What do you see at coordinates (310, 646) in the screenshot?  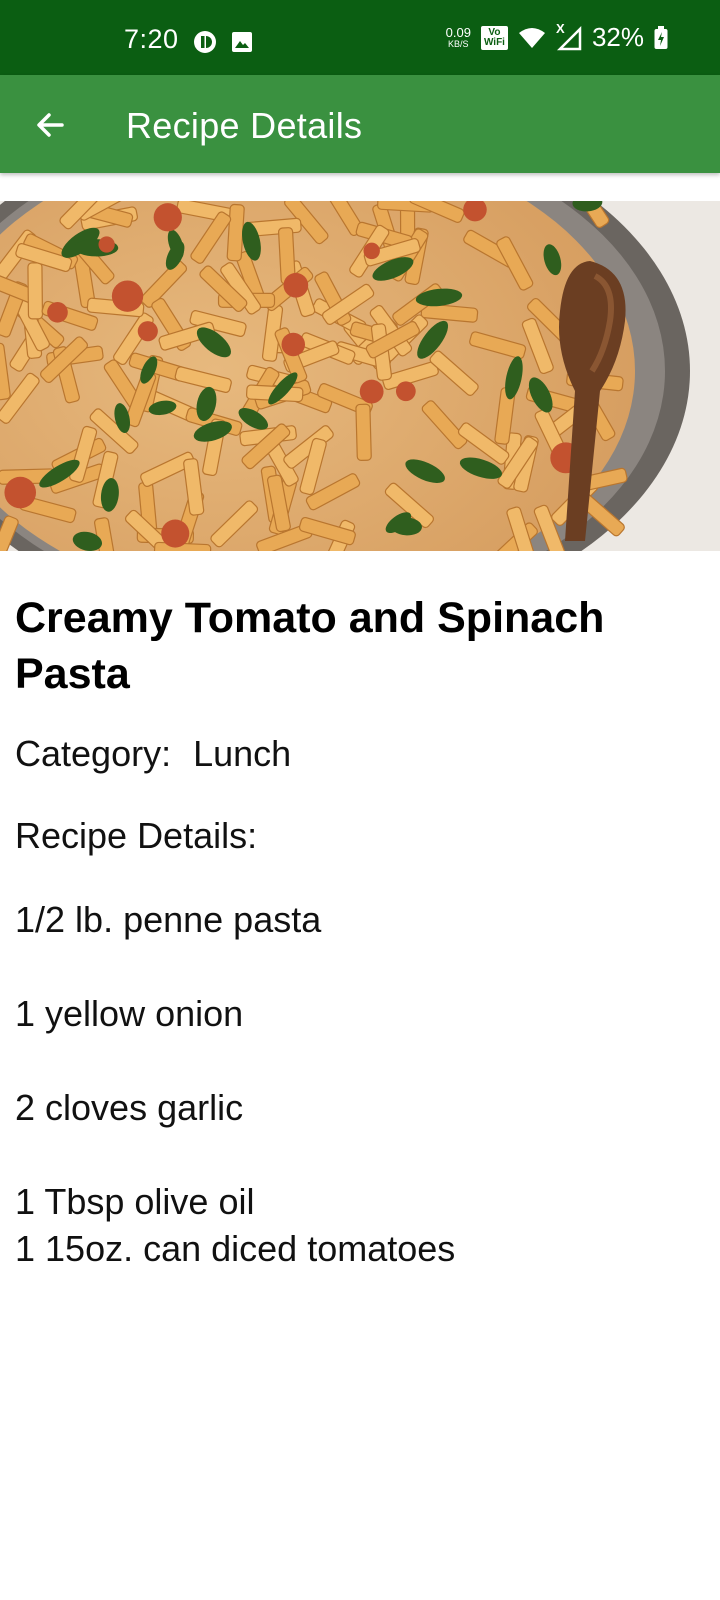 I see `recipe-title: Creamy Tomato and Spinach Pasta` at bounding box center [310, 646].